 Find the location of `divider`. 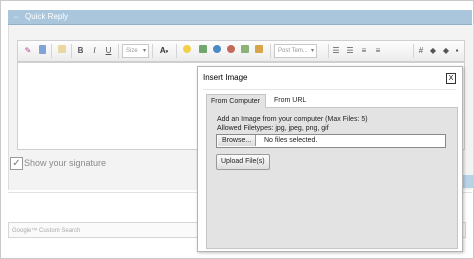

divider is located at coordinates (329, 89).